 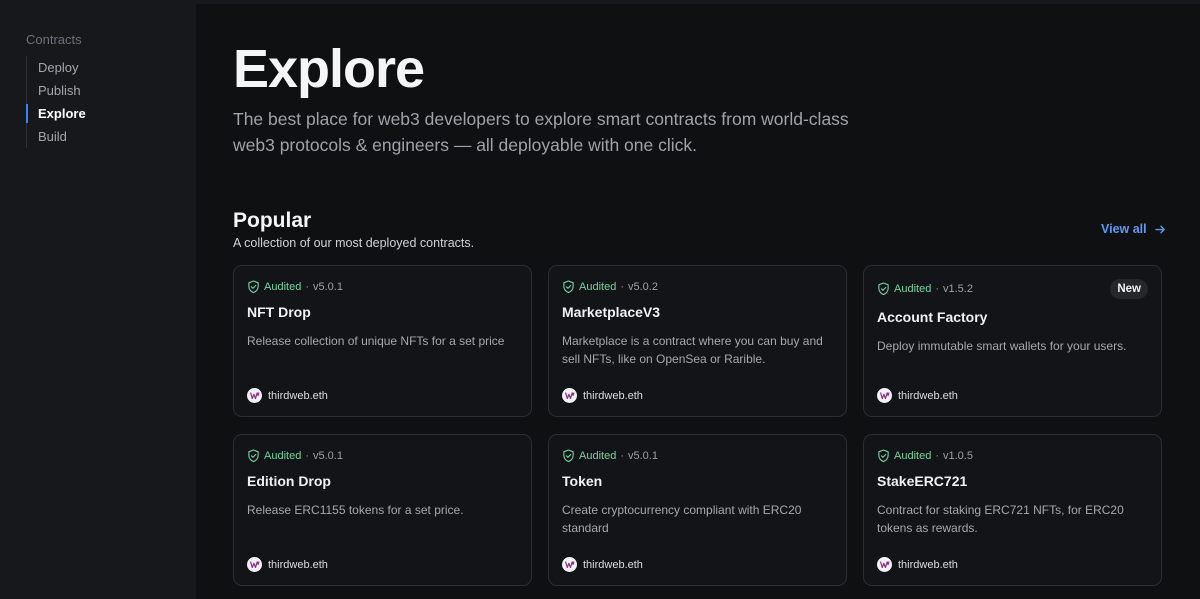 I want to click on card-meta: Audited · v5.0.2, so click(x=610, y=287).